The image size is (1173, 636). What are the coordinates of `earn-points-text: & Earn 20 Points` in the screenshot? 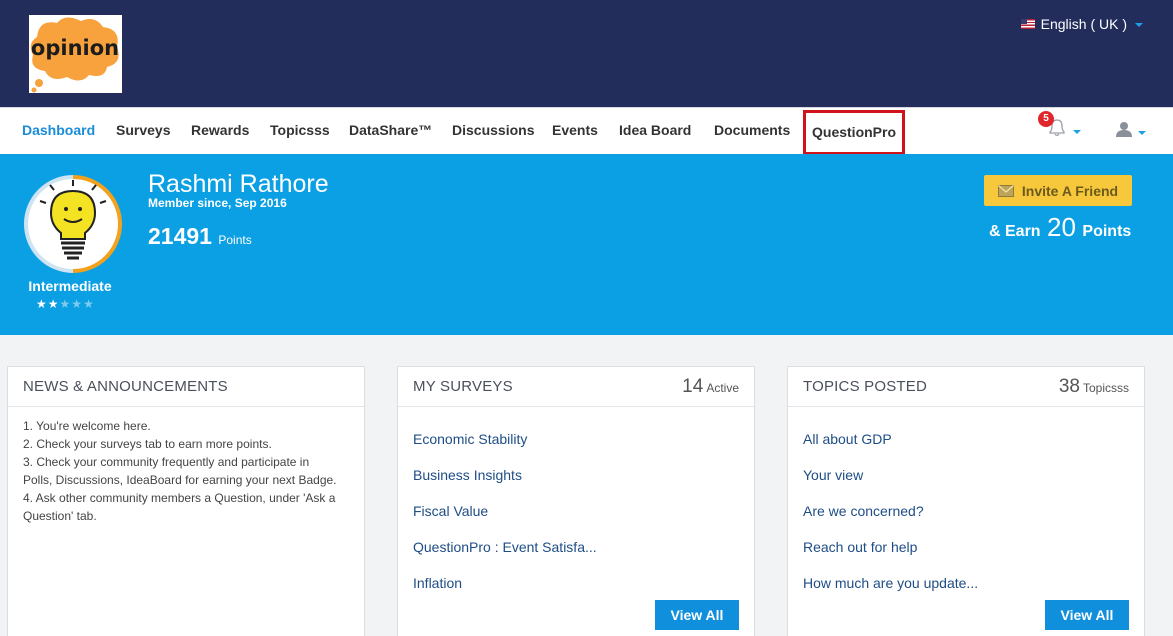 It's located at (1060, 227).